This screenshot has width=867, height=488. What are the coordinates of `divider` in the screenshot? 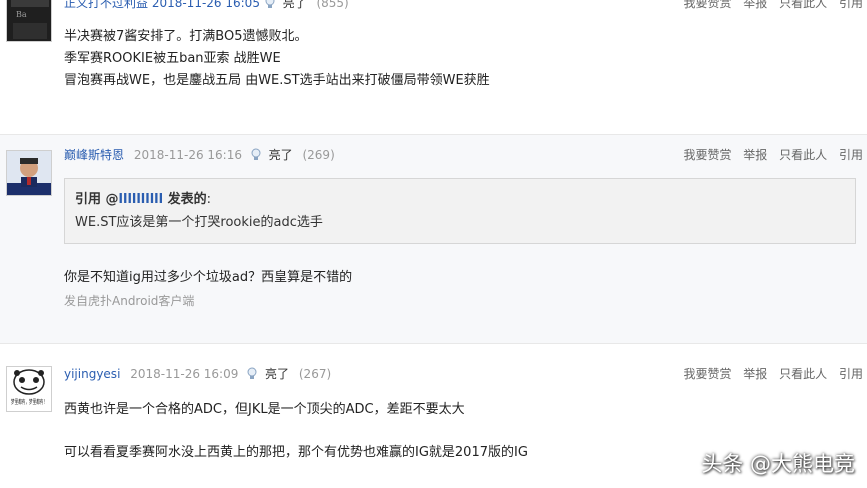 It's located at (433, 343).